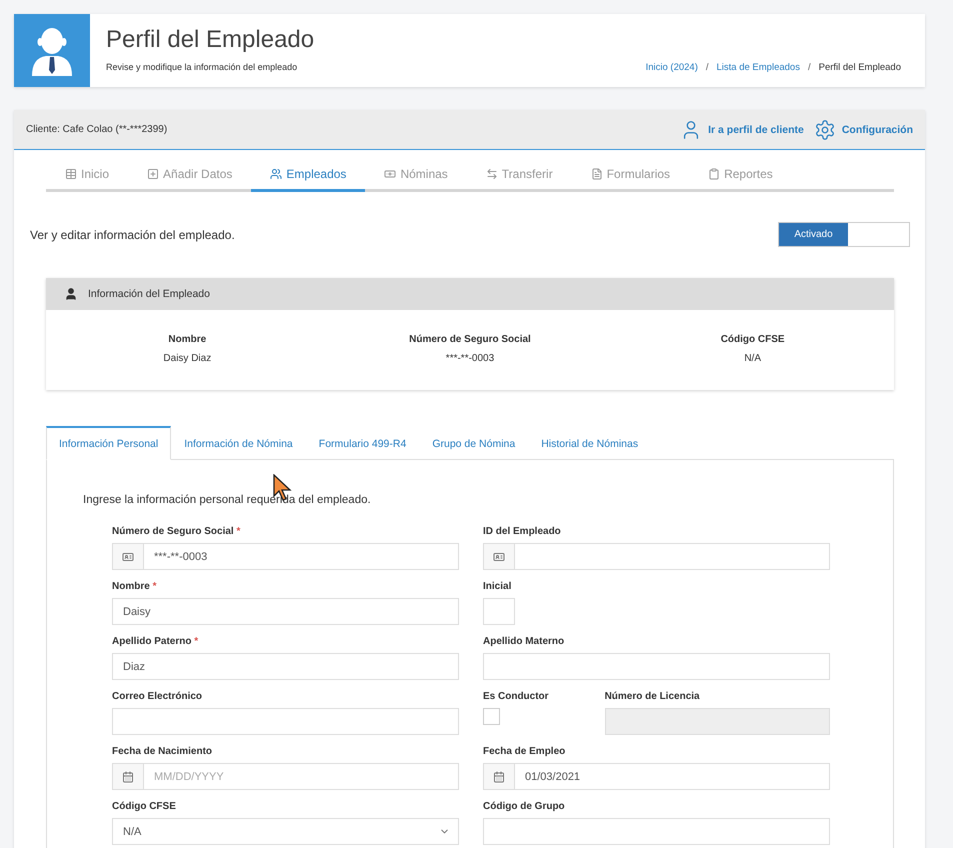 The width and height of the screenshot is (953, 848). What do you see at coordinates (524, 751) in the screenshot?
I see `field-label: Fecha de Empleo` at bounding box center [524, 751].